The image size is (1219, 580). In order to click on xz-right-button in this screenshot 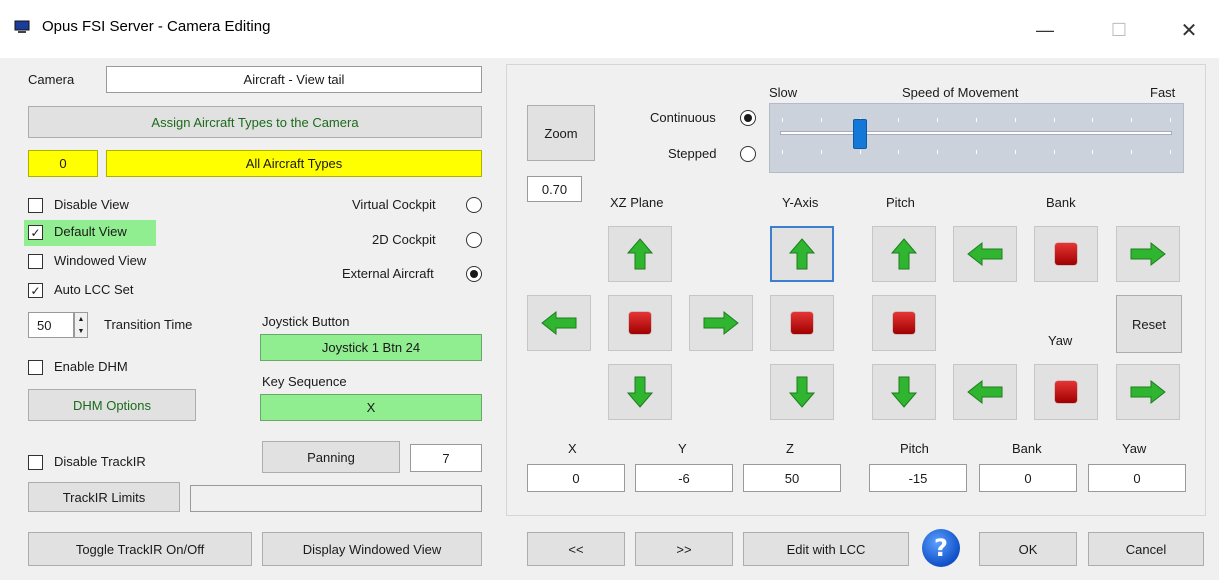, I will do `click(721, 323)`.